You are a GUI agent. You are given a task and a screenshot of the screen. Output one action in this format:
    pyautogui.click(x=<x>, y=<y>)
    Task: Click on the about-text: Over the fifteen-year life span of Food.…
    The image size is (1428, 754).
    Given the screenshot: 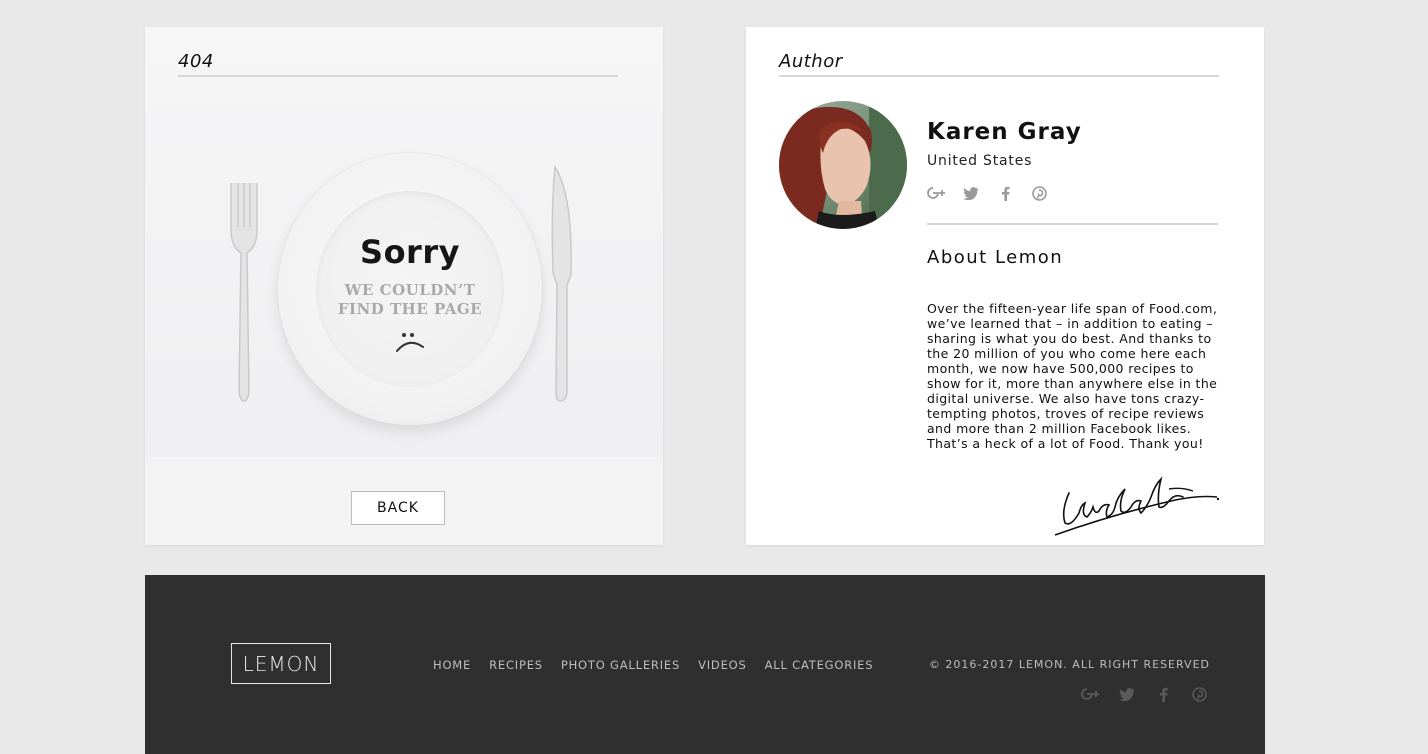 What is the action you would take?
    pyautogui.click(x=1072, y=376)
    